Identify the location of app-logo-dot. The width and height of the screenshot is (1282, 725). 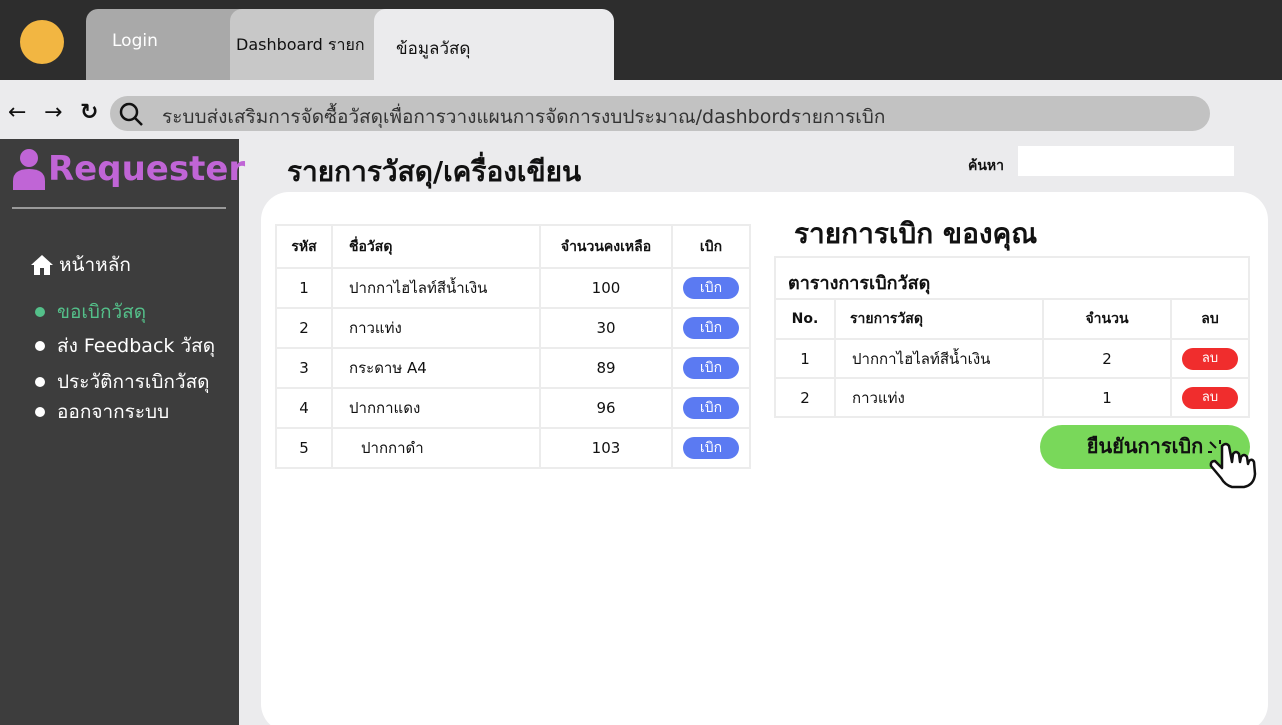
(42, 42).